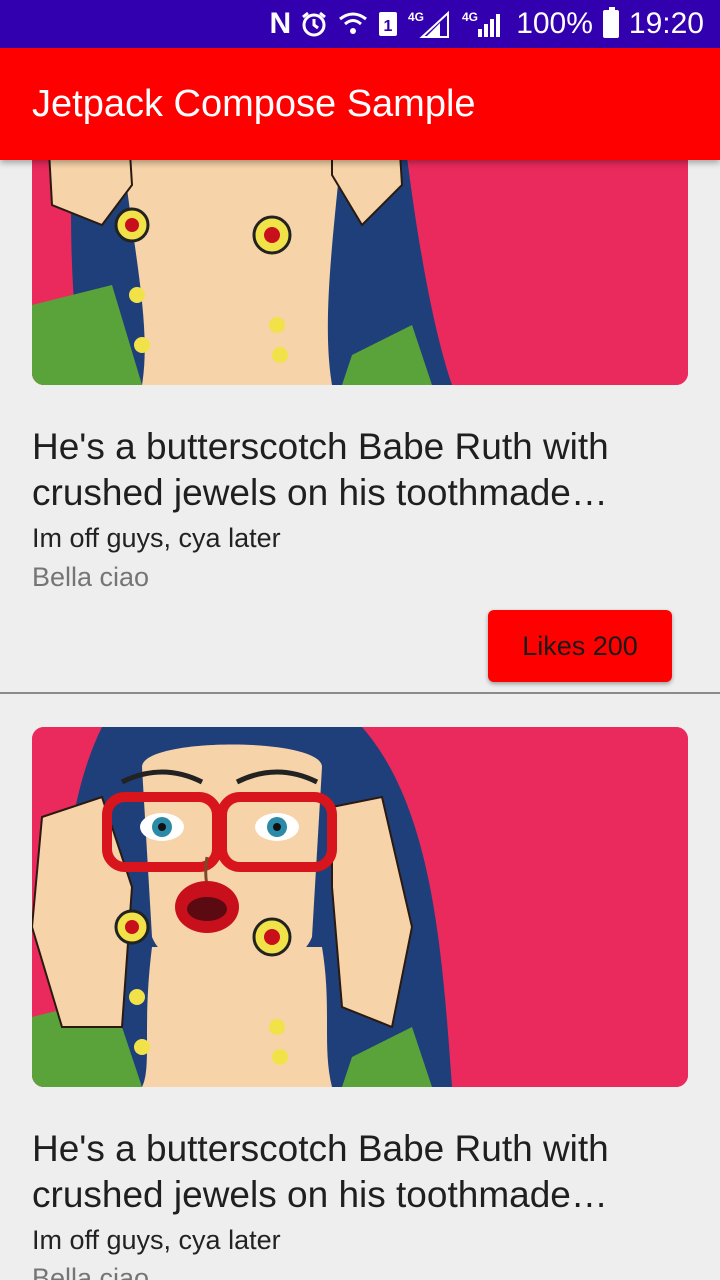  Describe the element at coordinates (360, 693) in the screenshot. I see `post-divider` at that location.